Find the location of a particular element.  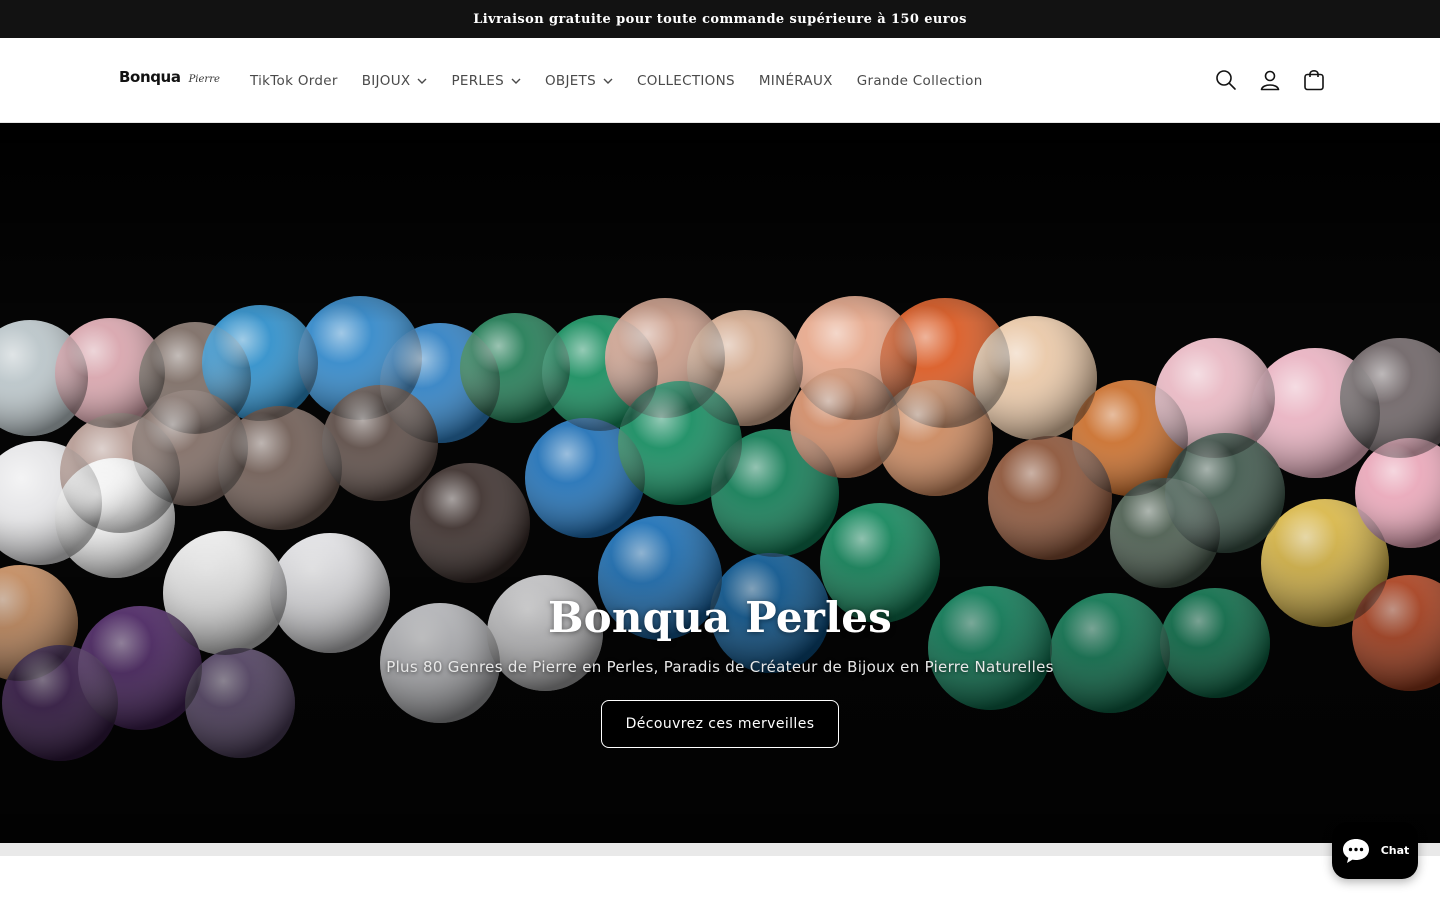

search-icon is located at coordinates (1226, 80).